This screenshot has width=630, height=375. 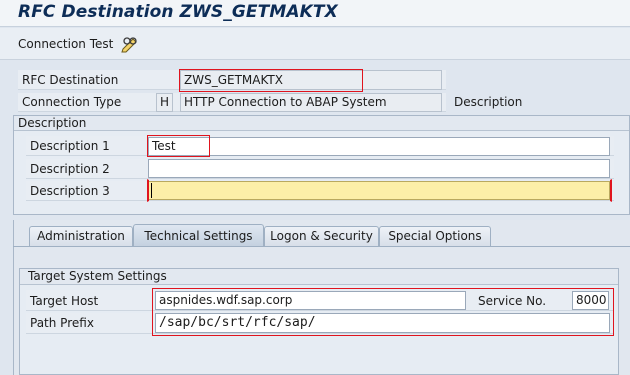 What do you see at coordinates (590, 300) in the screenshot?
I see `service-no-field: 8000` at bounding box center [590, 300].